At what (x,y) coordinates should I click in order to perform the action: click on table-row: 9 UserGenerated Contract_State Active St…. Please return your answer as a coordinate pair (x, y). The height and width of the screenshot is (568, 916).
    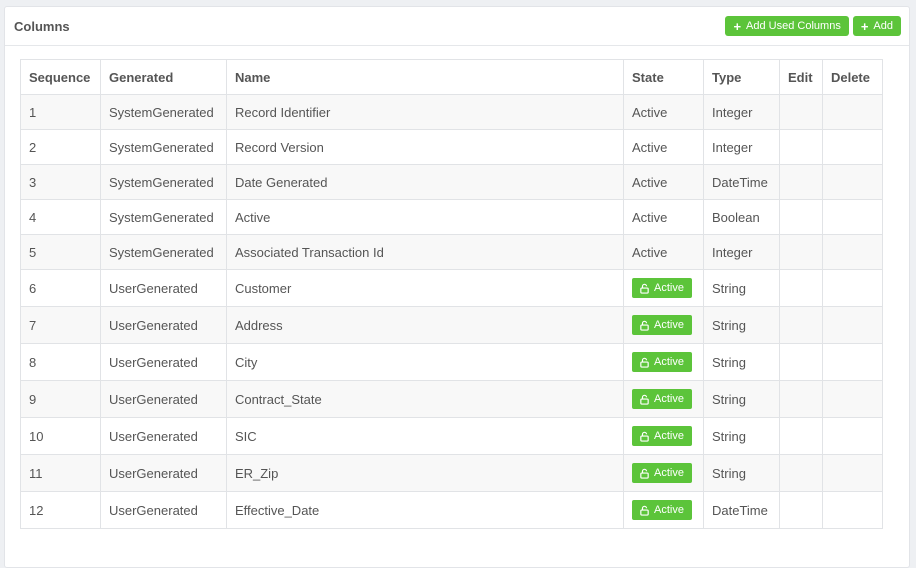
    Looking at the image, I should click on (452, 399).